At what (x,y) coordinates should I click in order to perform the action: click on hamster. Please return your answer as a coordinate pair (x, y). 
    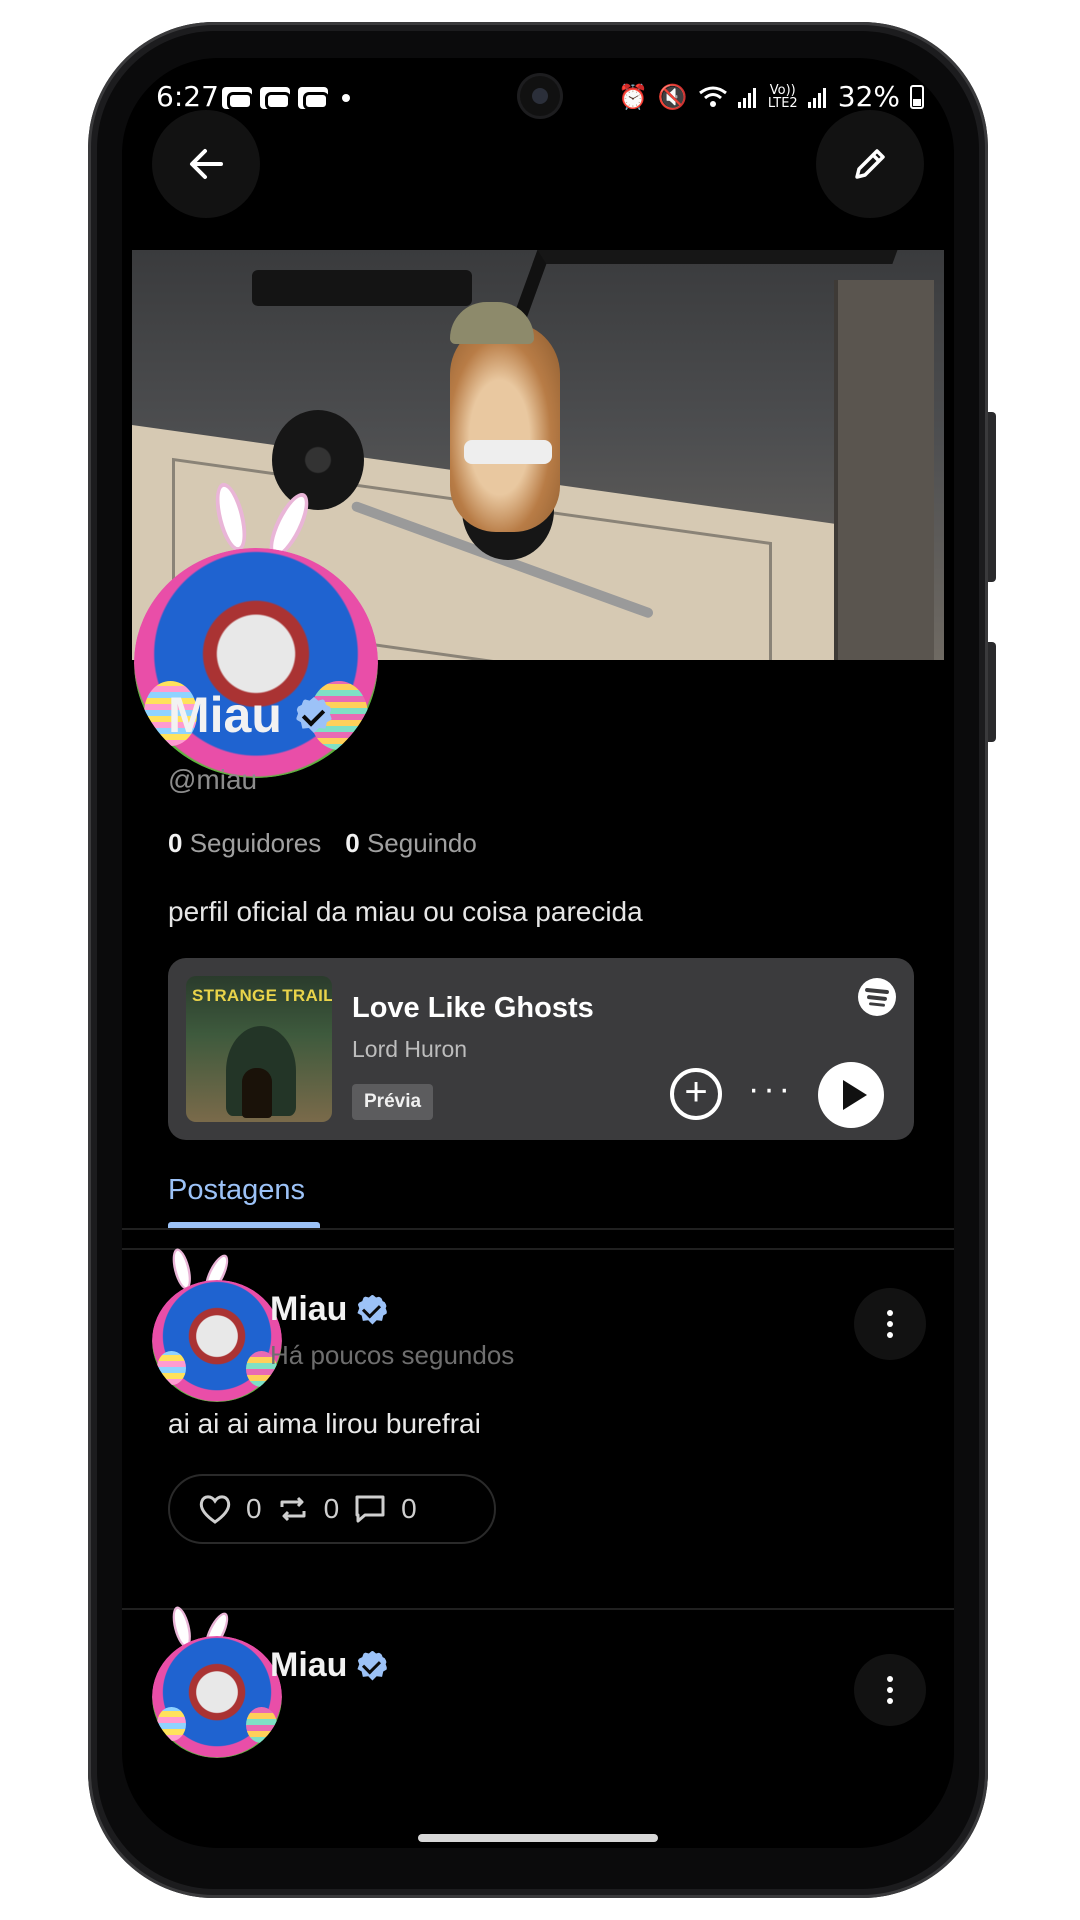
    Looking at the image, I should click on (505, 427).